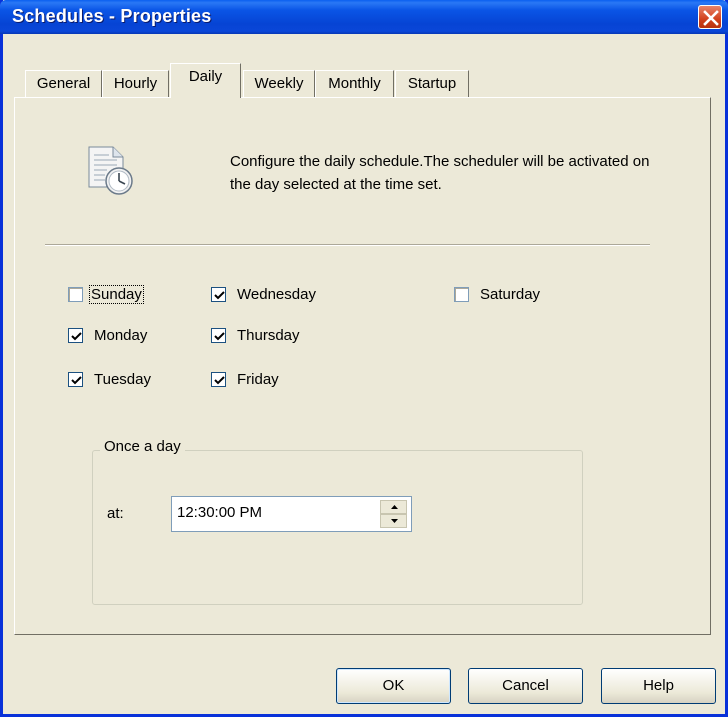 The width and height of the screenshot is (728, 717). I want to click on tab-startup-label: Startup, so click(432, 83).